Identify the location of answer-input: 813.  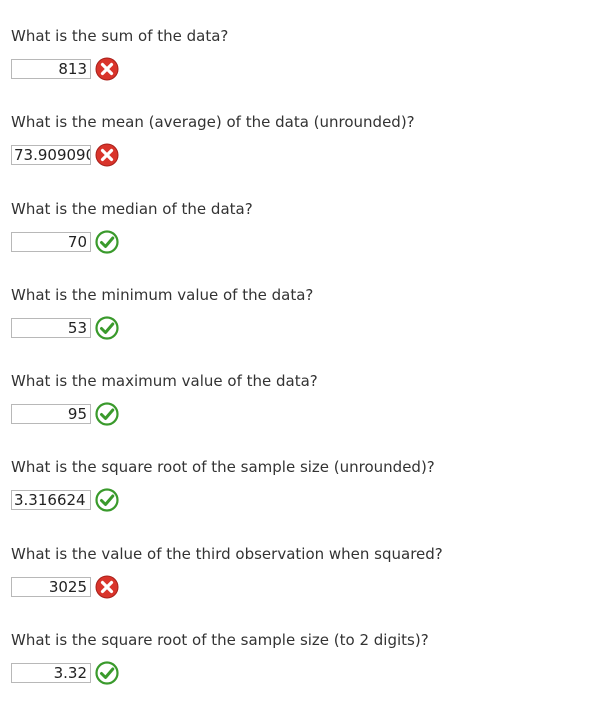
(51, 69).